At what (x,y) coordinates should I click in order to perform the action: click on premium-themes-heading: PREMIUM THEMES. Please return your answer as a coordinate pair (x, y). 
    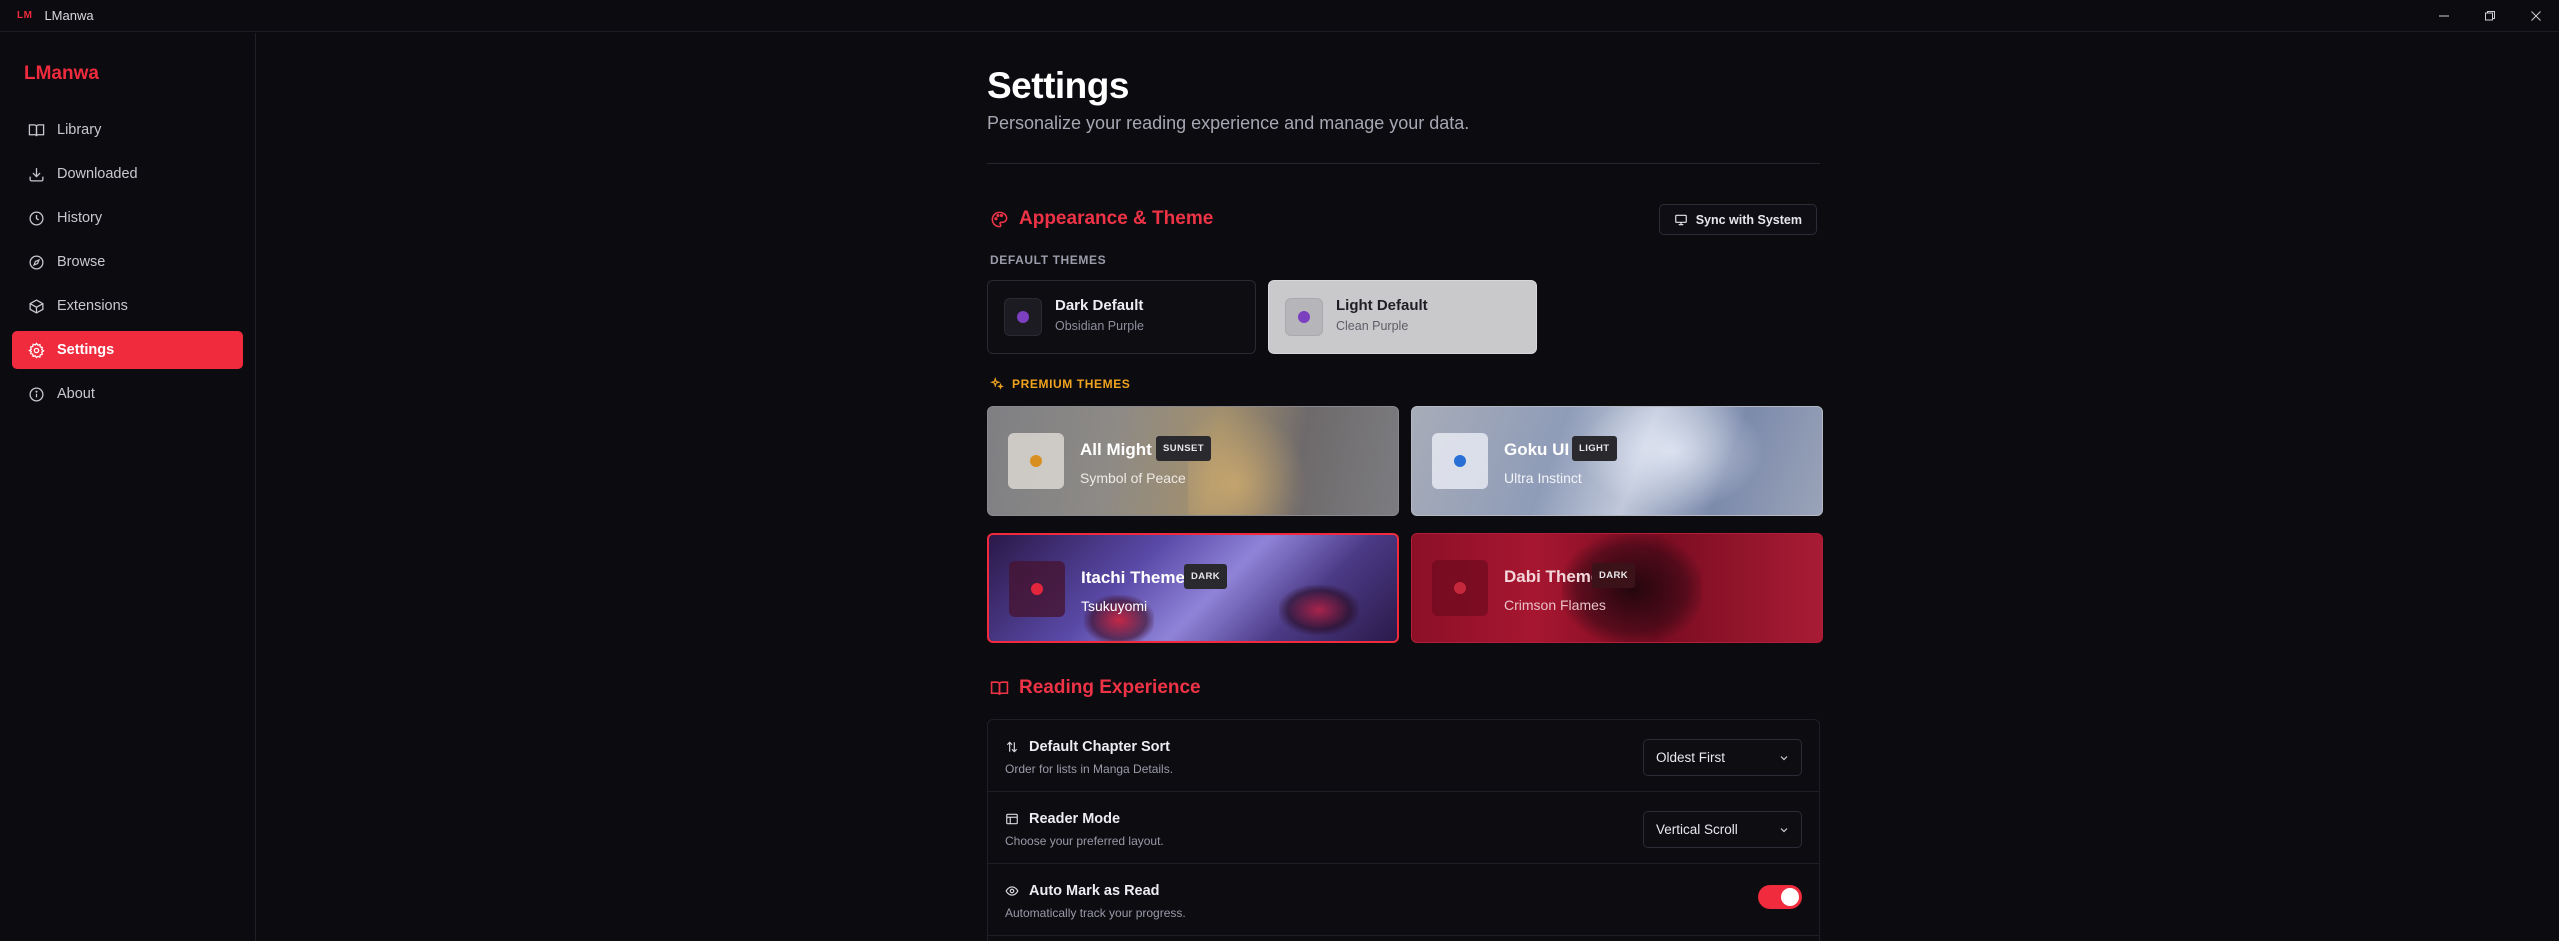
    Looking at the image, I should click on (1060, 384).